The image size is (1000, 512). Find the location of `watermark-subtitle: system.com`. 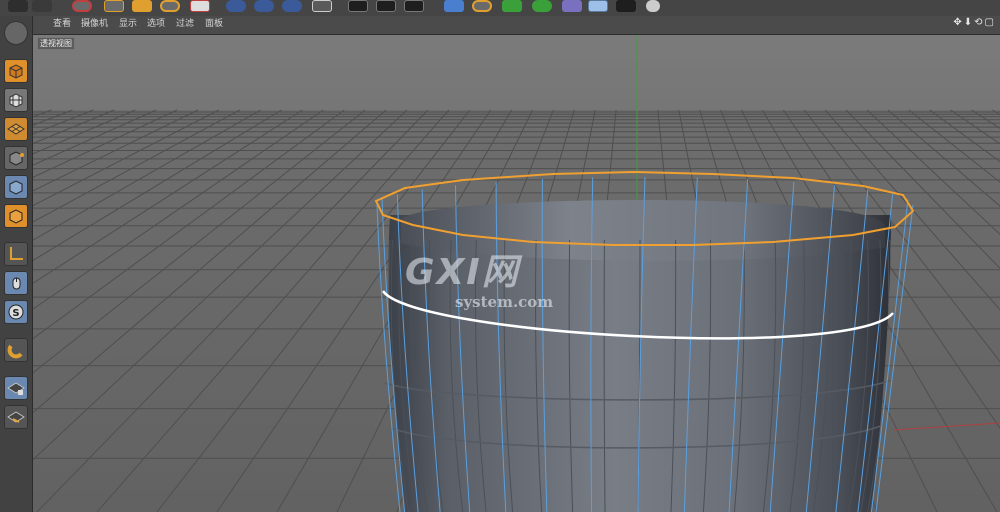

watermark-subtitle: system.com is located at coordinates (504, 302).